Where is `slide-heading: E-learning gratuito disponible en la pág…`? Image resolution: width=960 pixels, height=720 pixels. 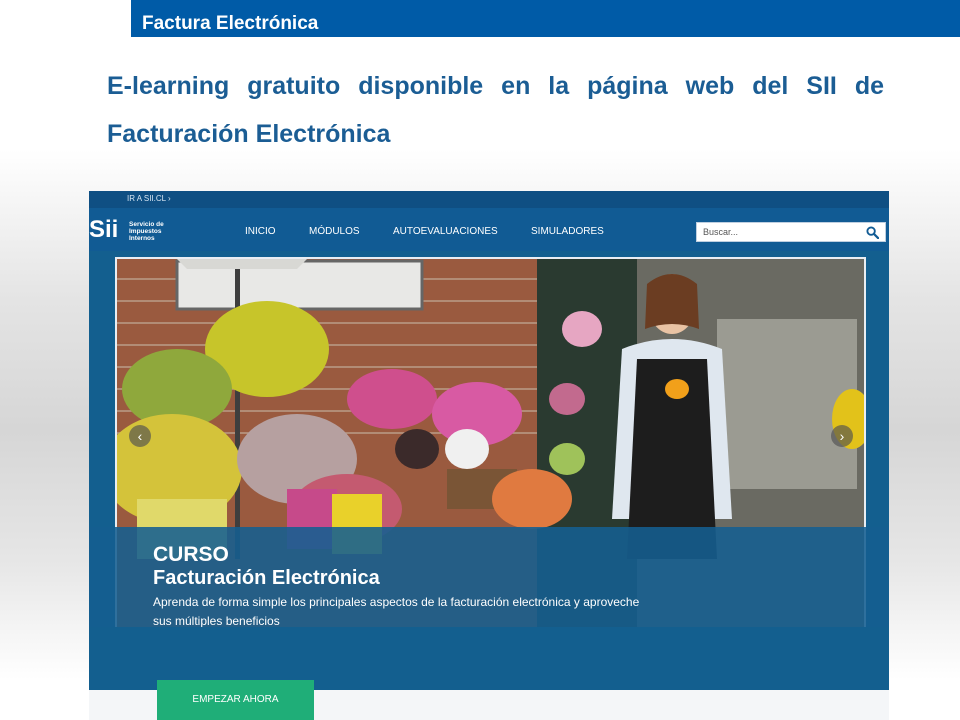 slide-heading: E-learning gratuito disponible en la pág… is located at coordinates (495, 110).